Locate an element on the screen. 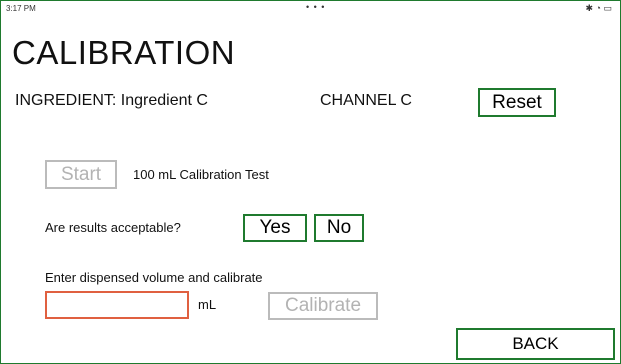 This screenshot has height=364, width=621. volume-label: Enter dispensed volume and calibrate is located at coordinates (154, 277).